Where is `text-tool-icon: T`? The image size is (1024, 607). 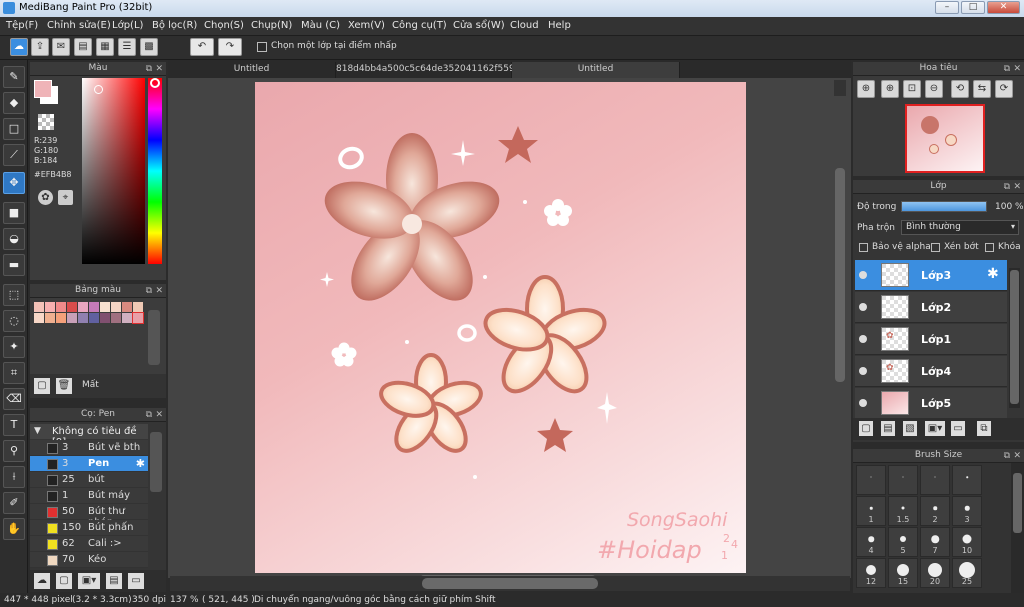 text-tool-icon: T is located at coordinates (14, 425).